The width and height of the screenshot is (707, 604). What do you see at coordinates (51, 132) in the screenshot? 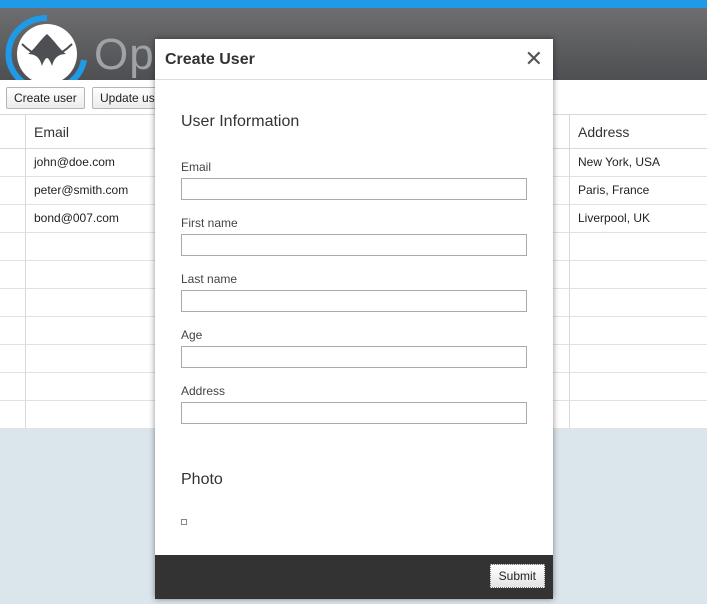
I see `column-header-email: Email` at bounding box center [51, 132].